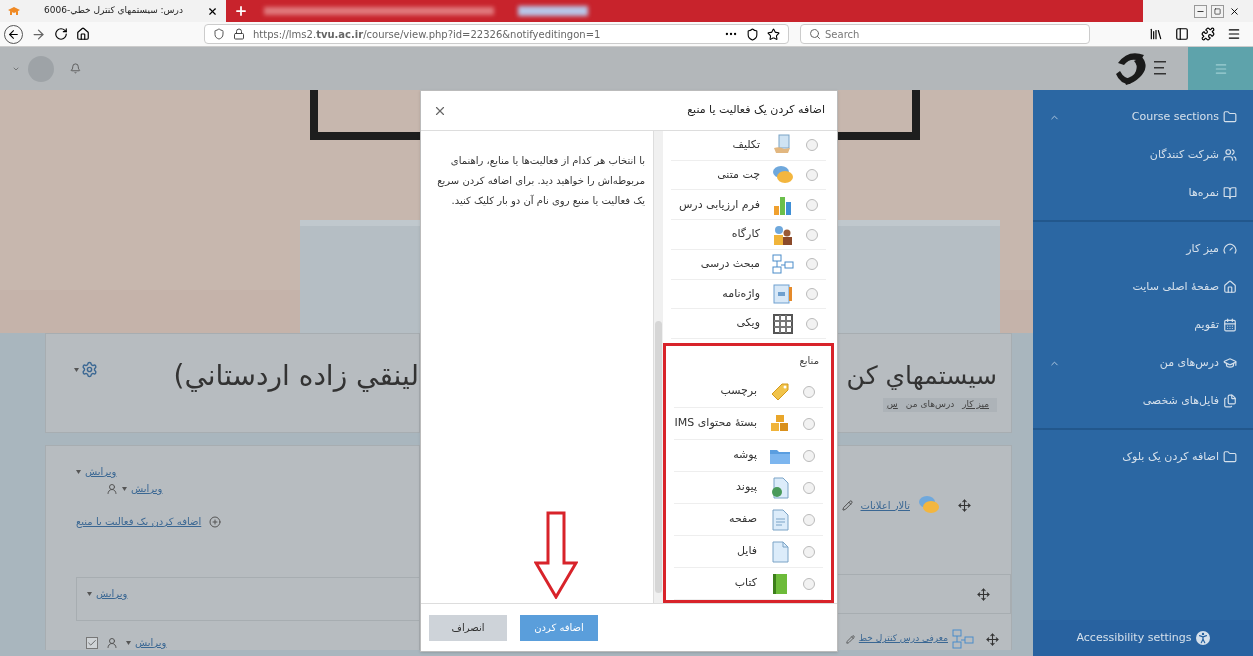 This screenshot has height=656, width=1253. What do you see at coordinates (719, 205) in the screenshot?
I see `option-label: فرم ارزیابی درس` at bounding box center [719, 205].